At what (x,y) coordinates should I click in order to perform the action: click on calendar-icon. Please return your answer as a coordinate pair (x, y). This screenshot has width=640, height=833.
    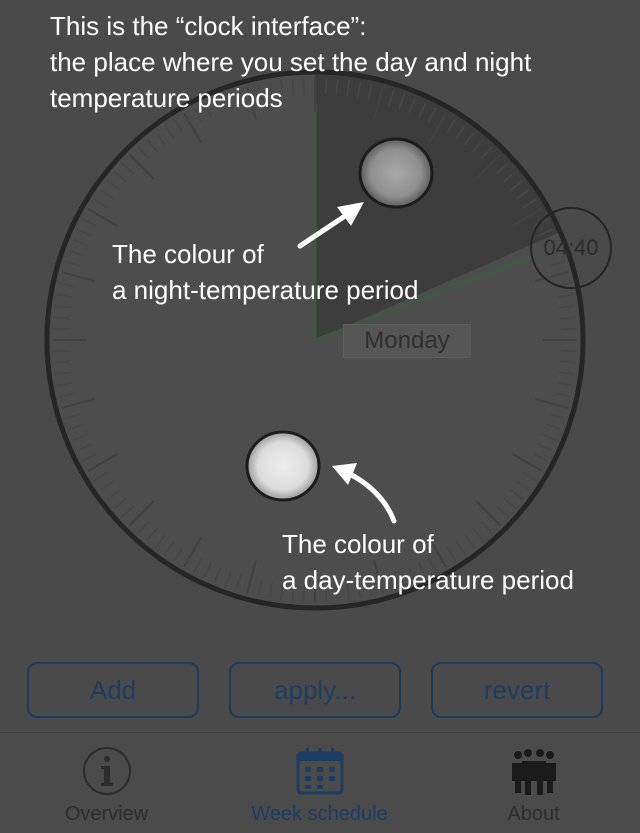
    Looking at the image, I should click on (320, 771).